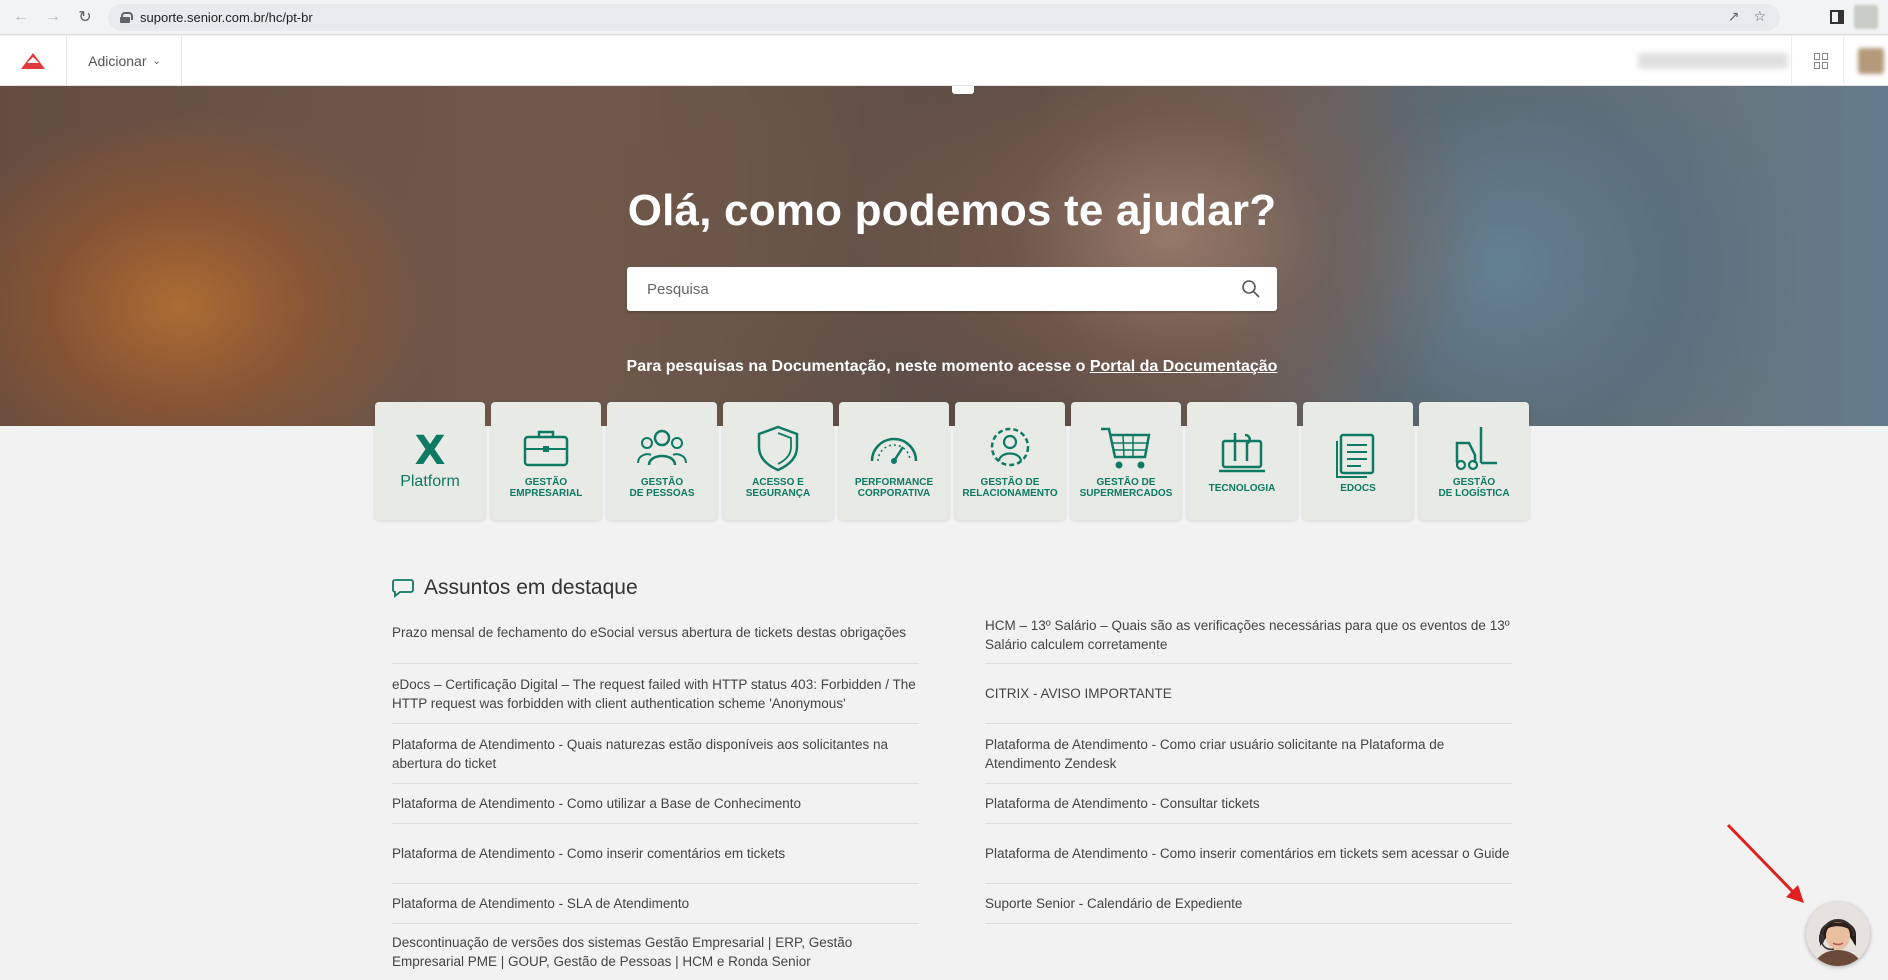 This screenshot has height=980, width=1888. Describe the element at coordinates (1248, 694) in the screenshot. I see `list-item: CITRIX - AVISO IMPORTANTE` at that location.